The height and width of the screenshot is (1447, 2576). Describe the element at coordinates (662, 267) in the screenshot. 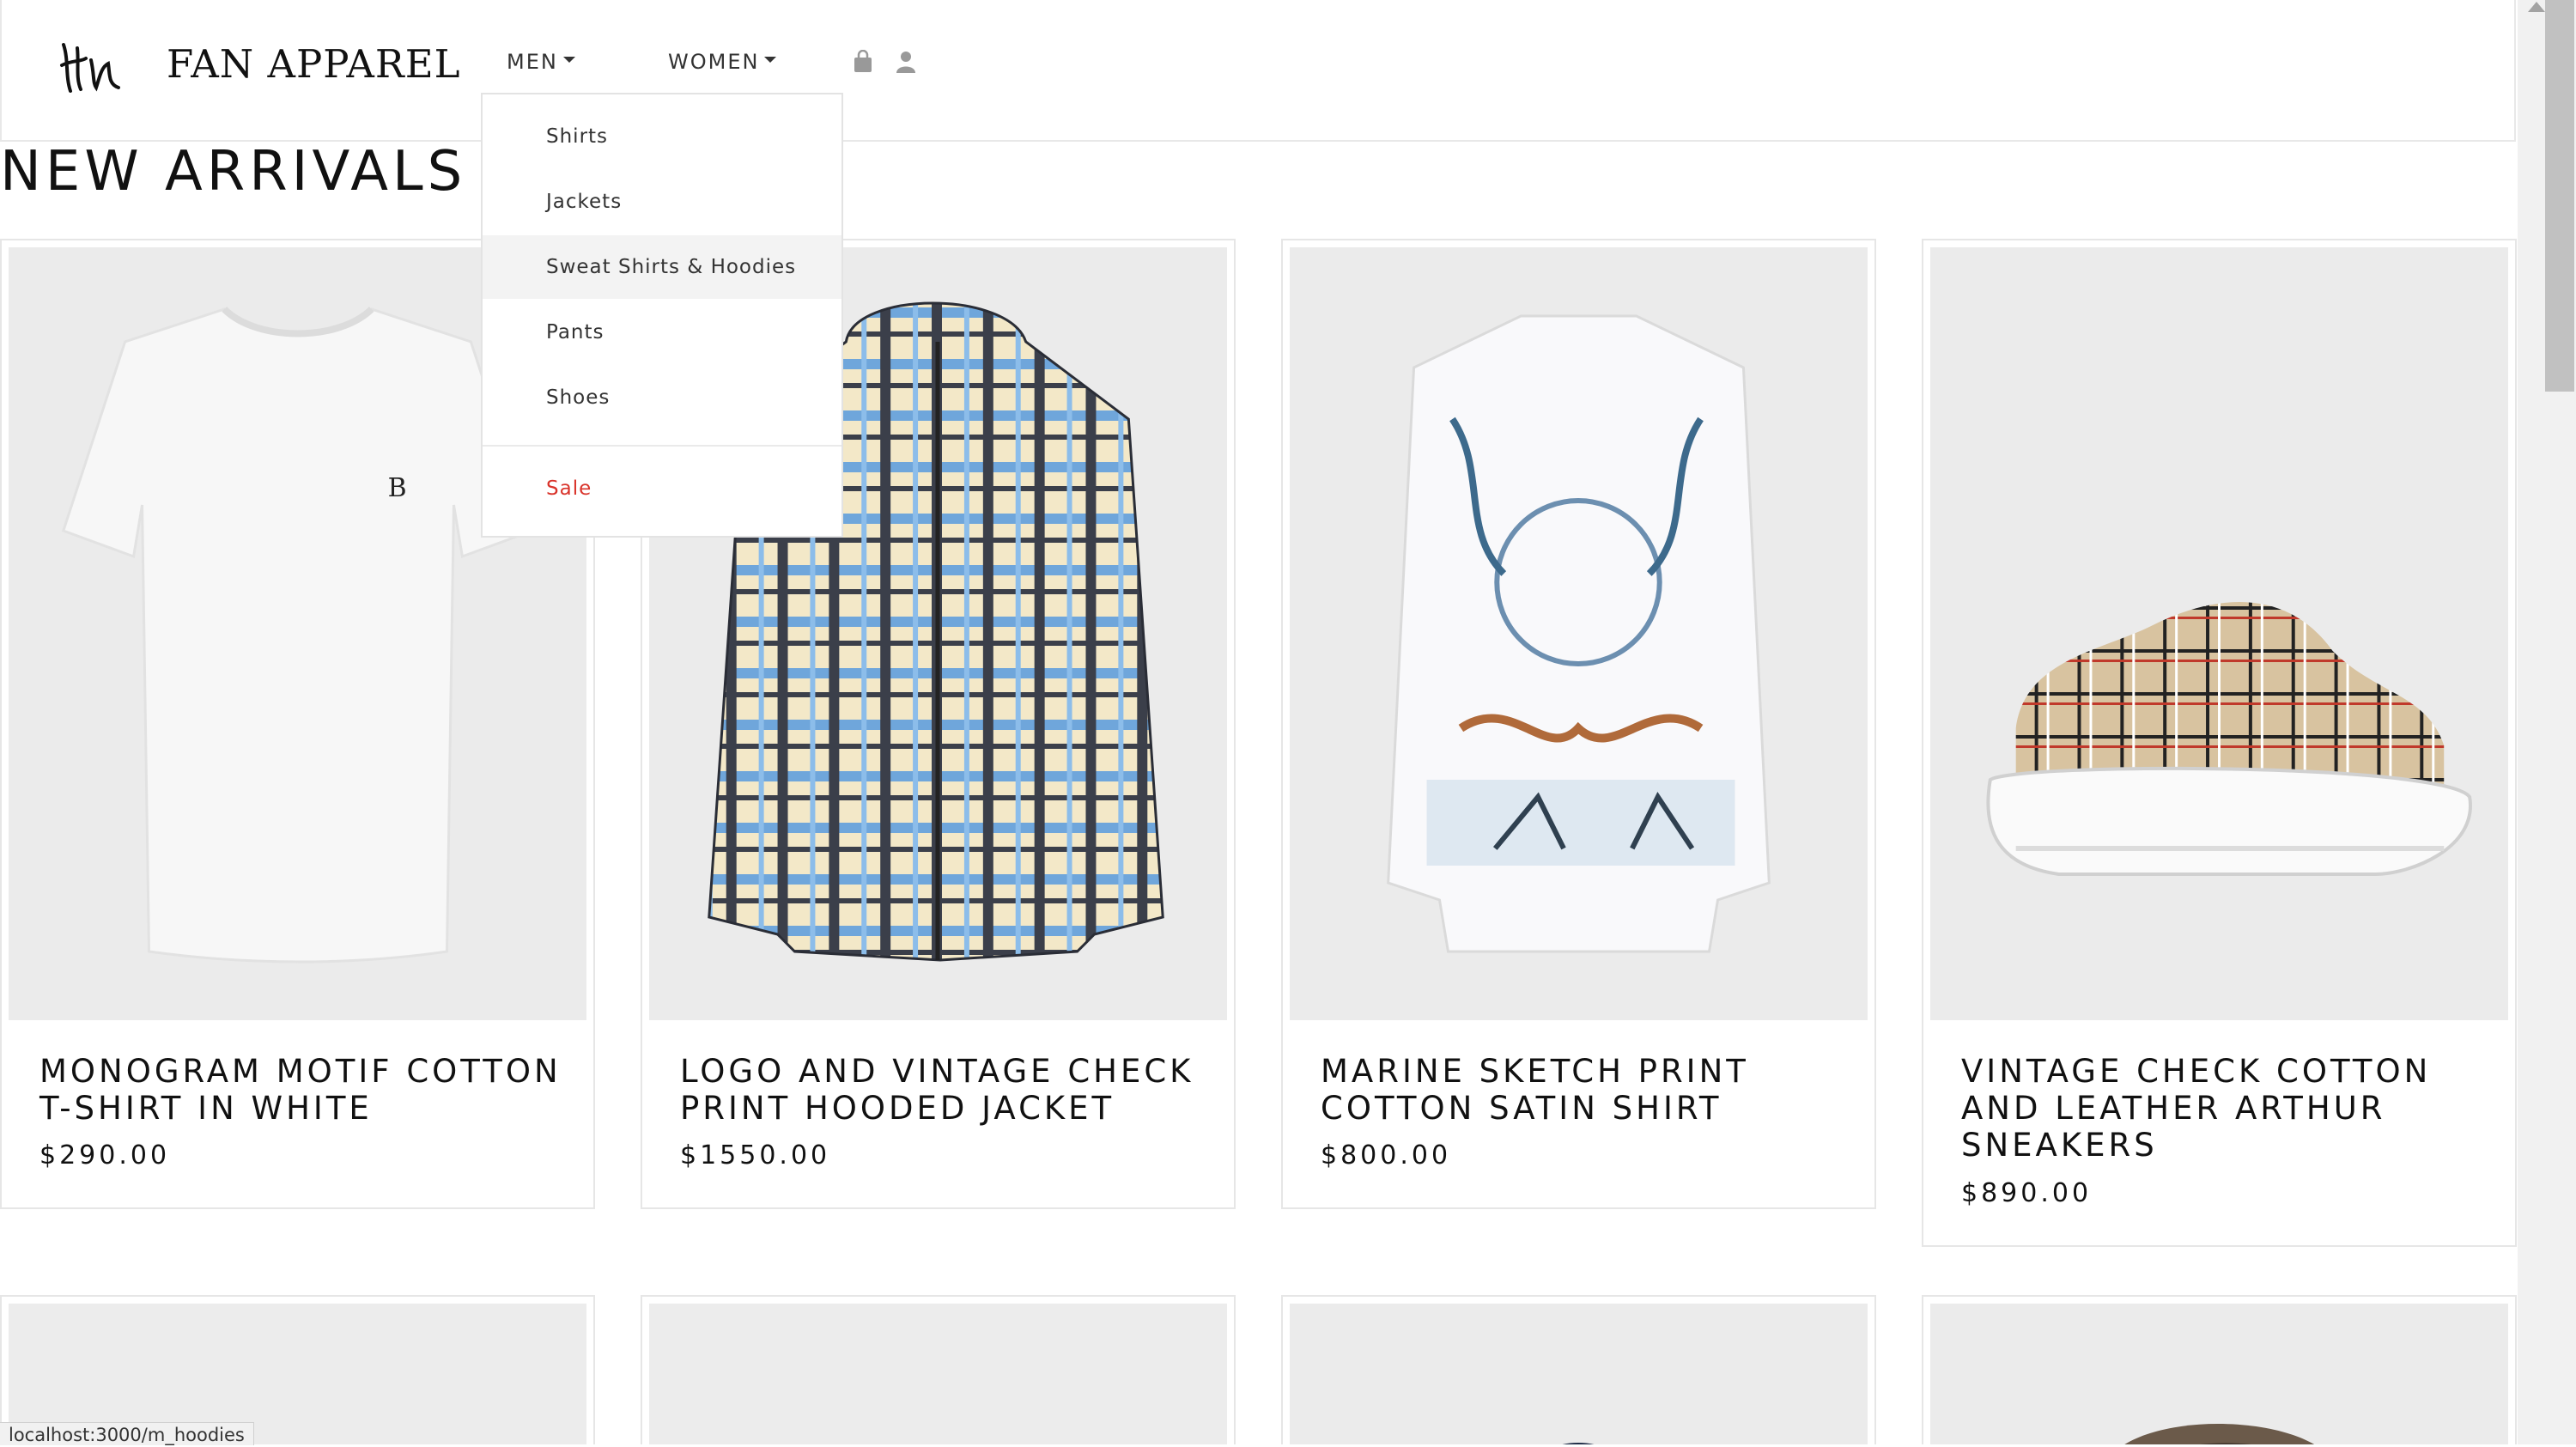

I see `dropdown-item-hoodies: Sweat Shirts & Hoodies` at that location.